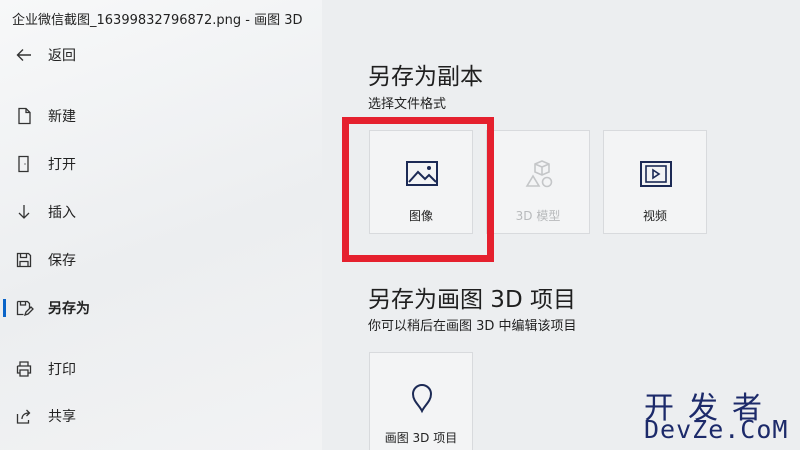 The height and width of the screenshot is (450, 800). What do you see at coordinates (24, 116) in the screenshot?
I see `new-file-icon` at bounding box center [24, 116].